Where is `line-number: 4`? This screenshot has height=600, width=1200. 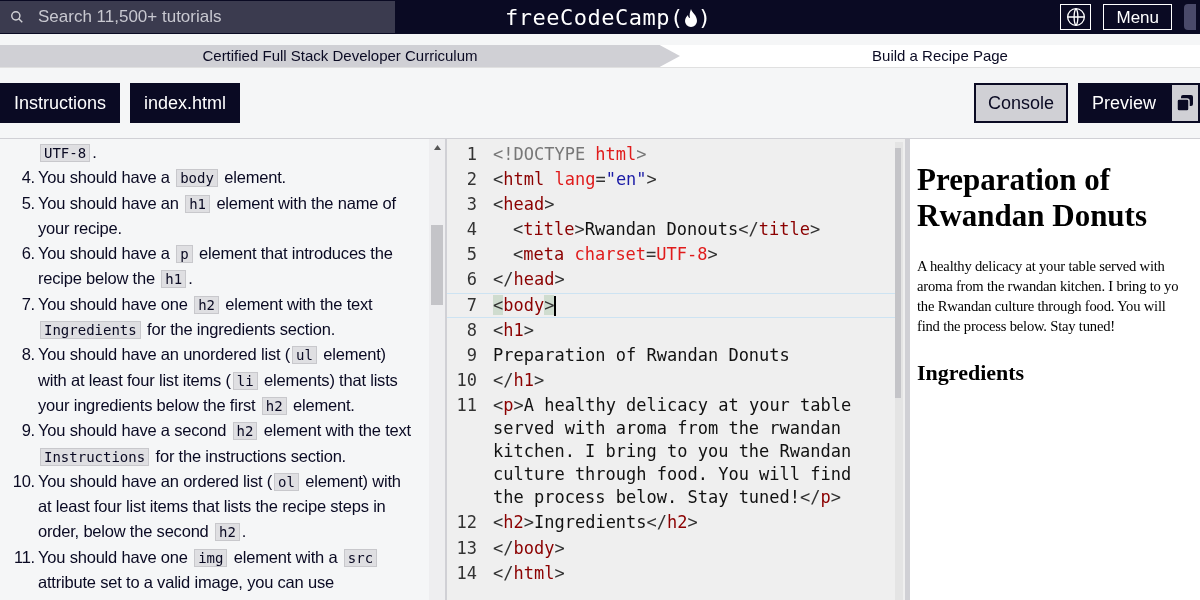
line-number: 4 is located at coordinates (471, 230).